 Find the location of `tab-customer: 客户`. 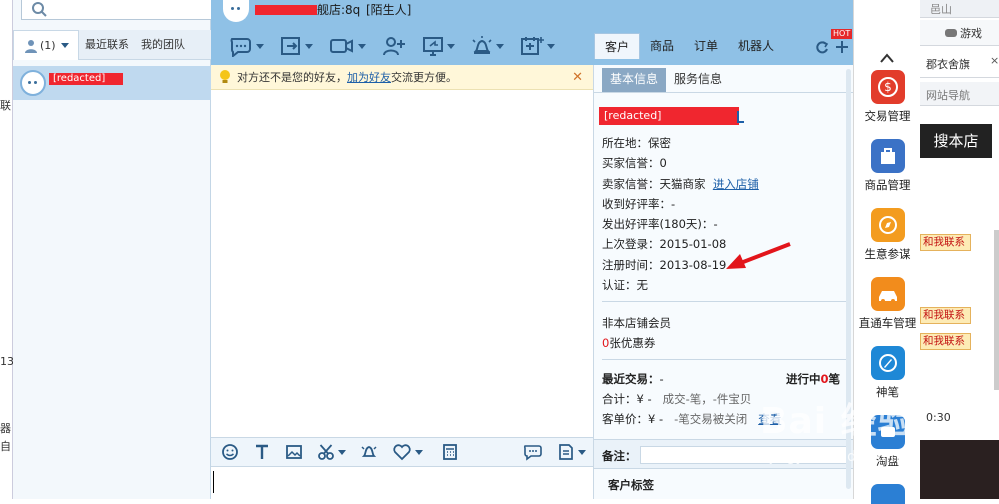

tab-customer: 客户 is located at coordinates (617, 46).